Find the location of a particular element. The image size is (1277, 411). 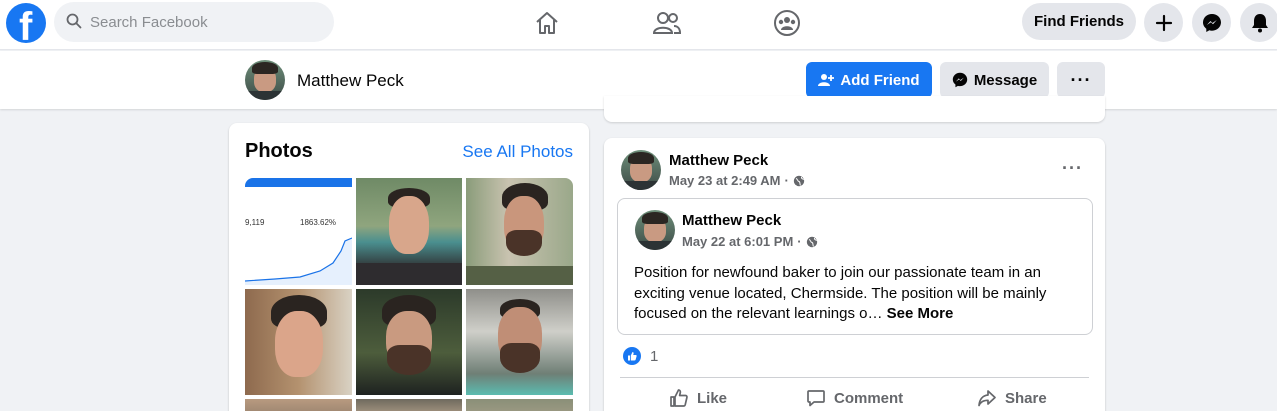

profile-name: Matthew Peck is located at coordinates (350, 81).